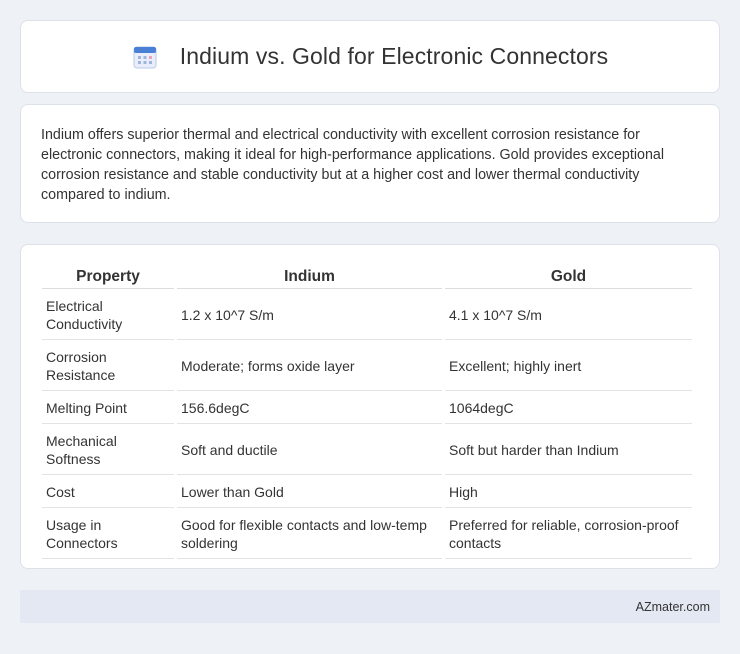 This screenshot has height=654, width=740. Describe the element at coordinates (108, 408) in the screenshot. I see `cell-property: Melting Point` at that location.